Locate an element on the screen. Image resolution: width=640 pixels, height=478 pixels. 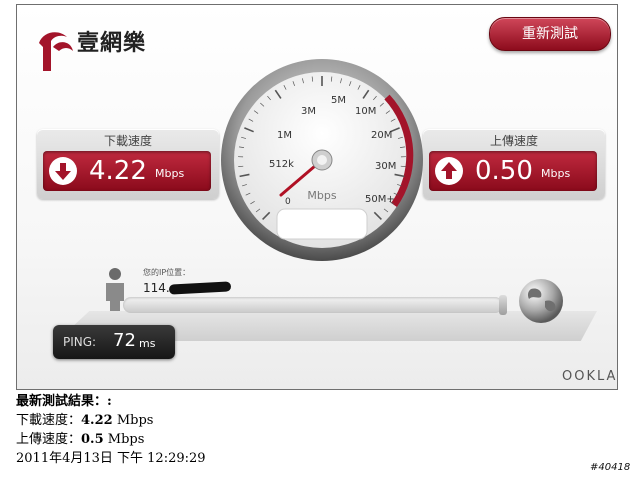
results-download-line: 下載速度：4.22 Mbps is located at coordinates (111, 420).